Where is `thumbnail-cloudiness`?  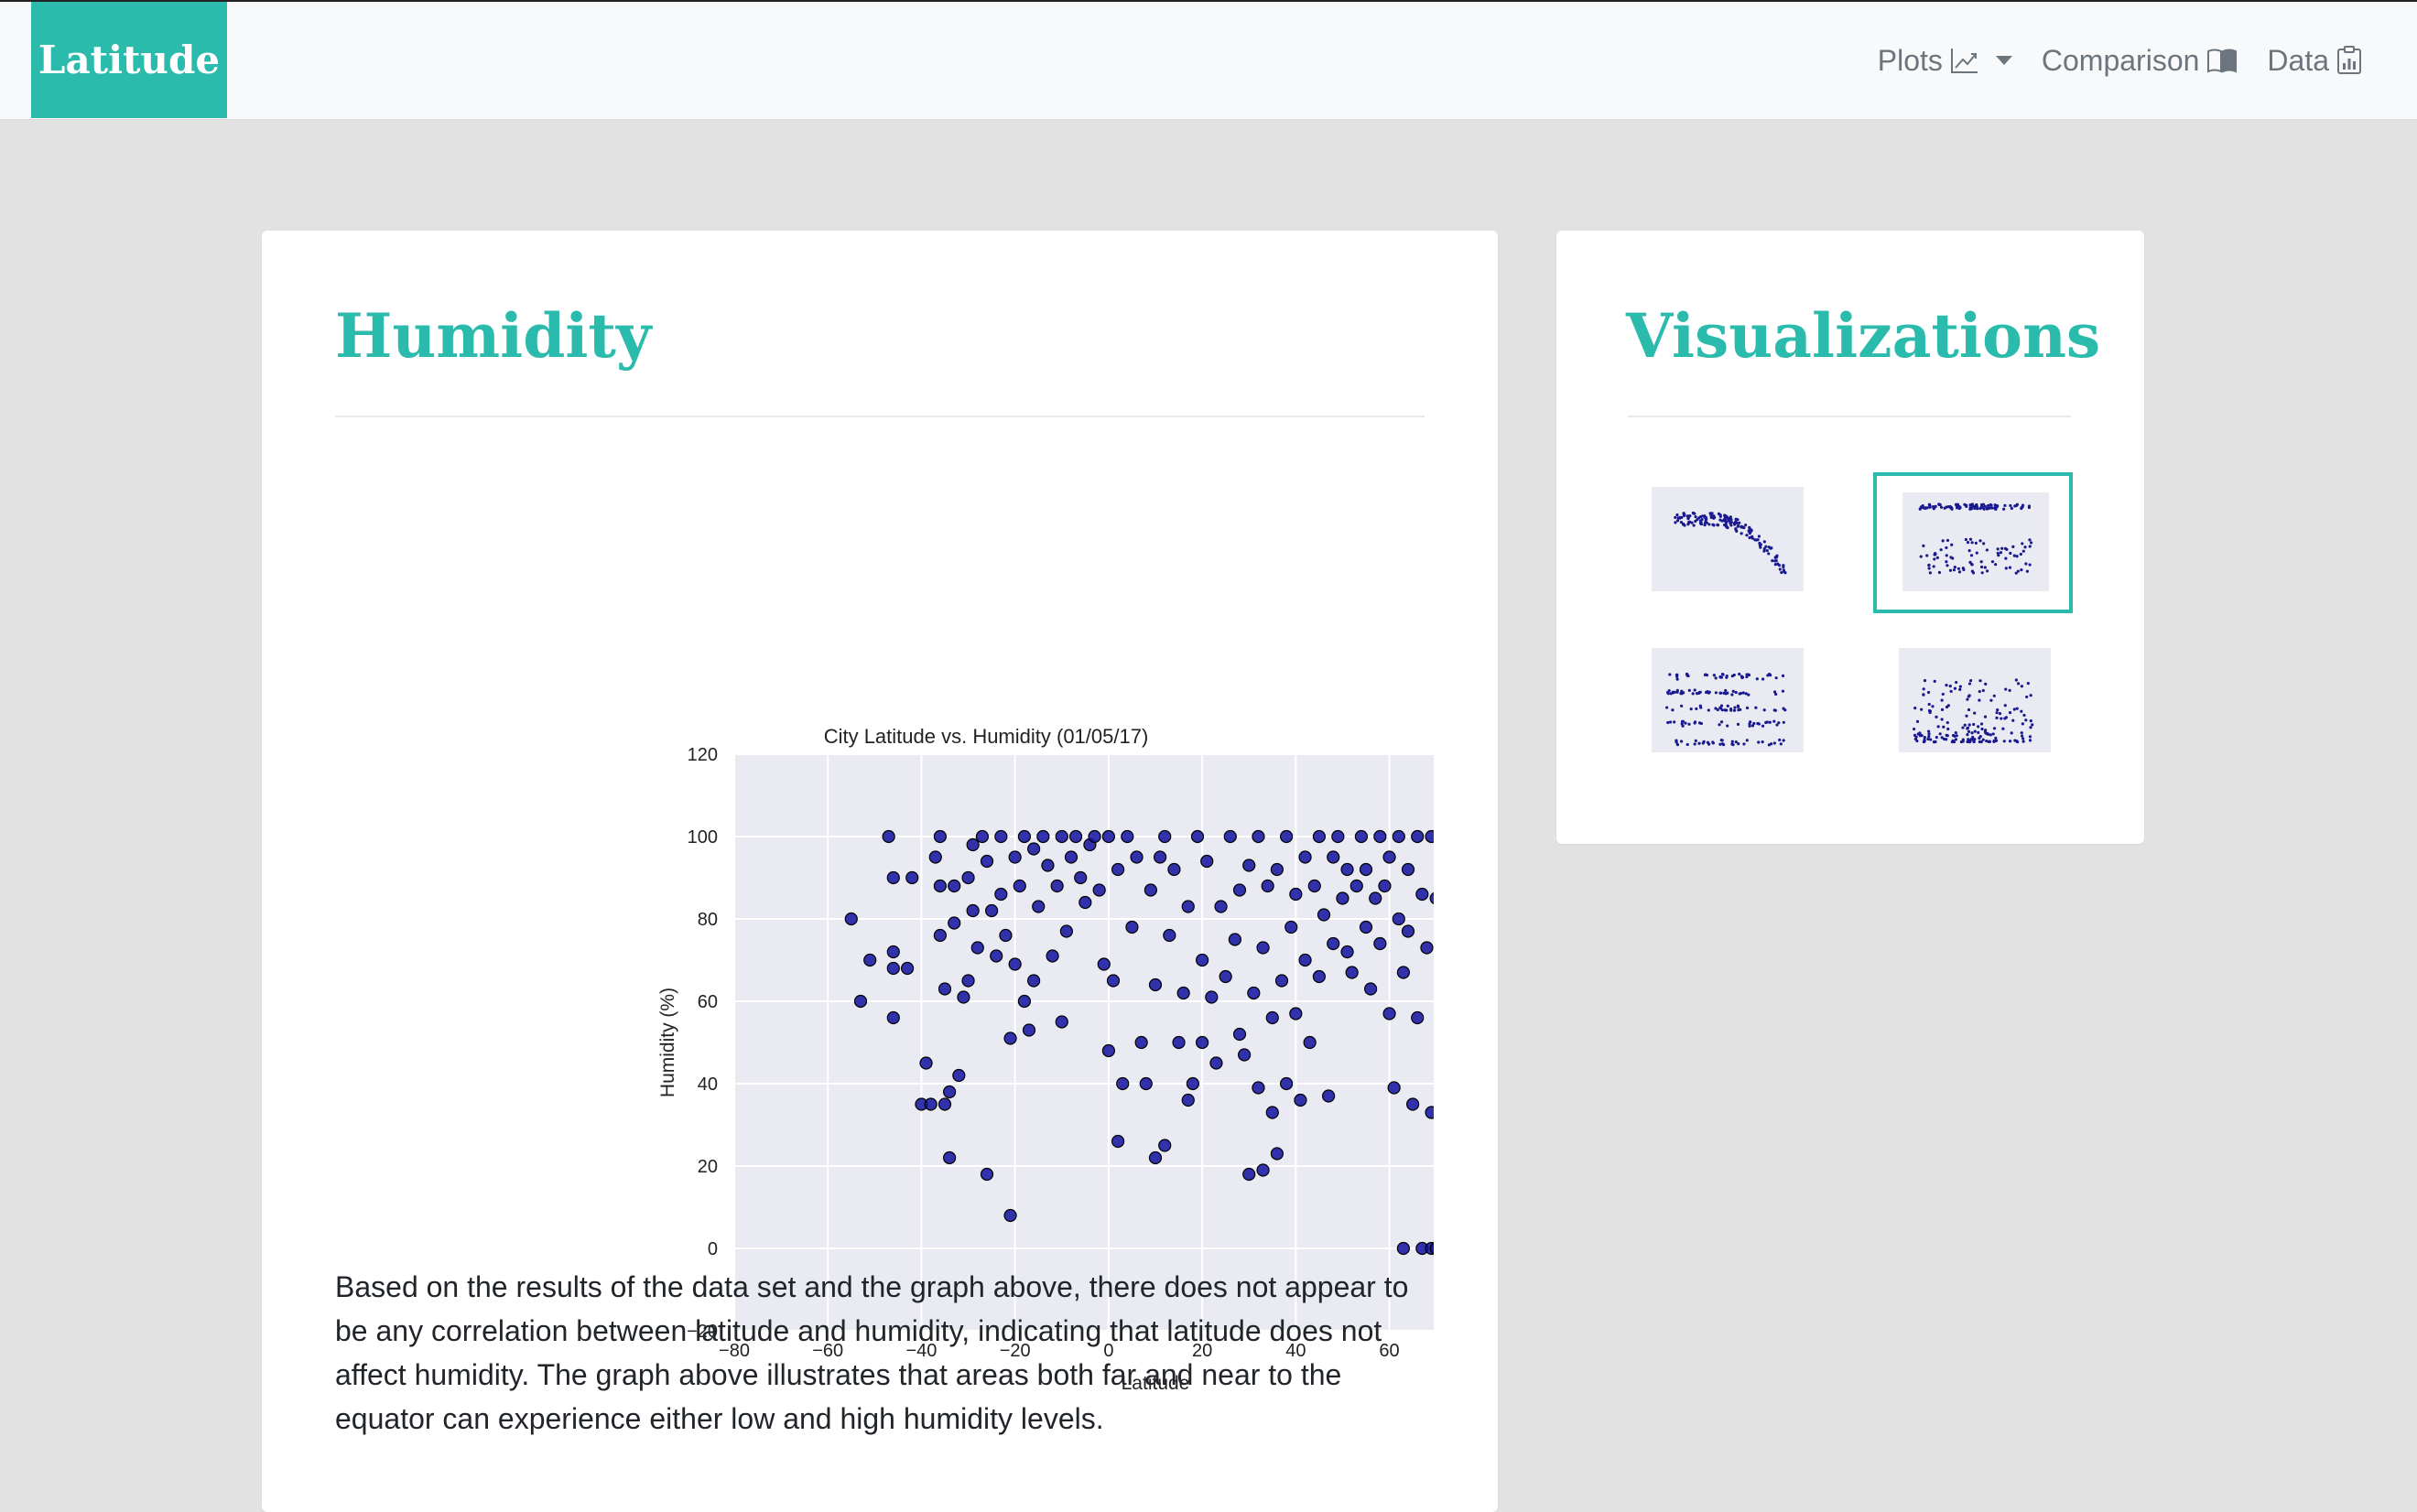 thumbnail-cloudiness is located at coordinates (1735, 704).